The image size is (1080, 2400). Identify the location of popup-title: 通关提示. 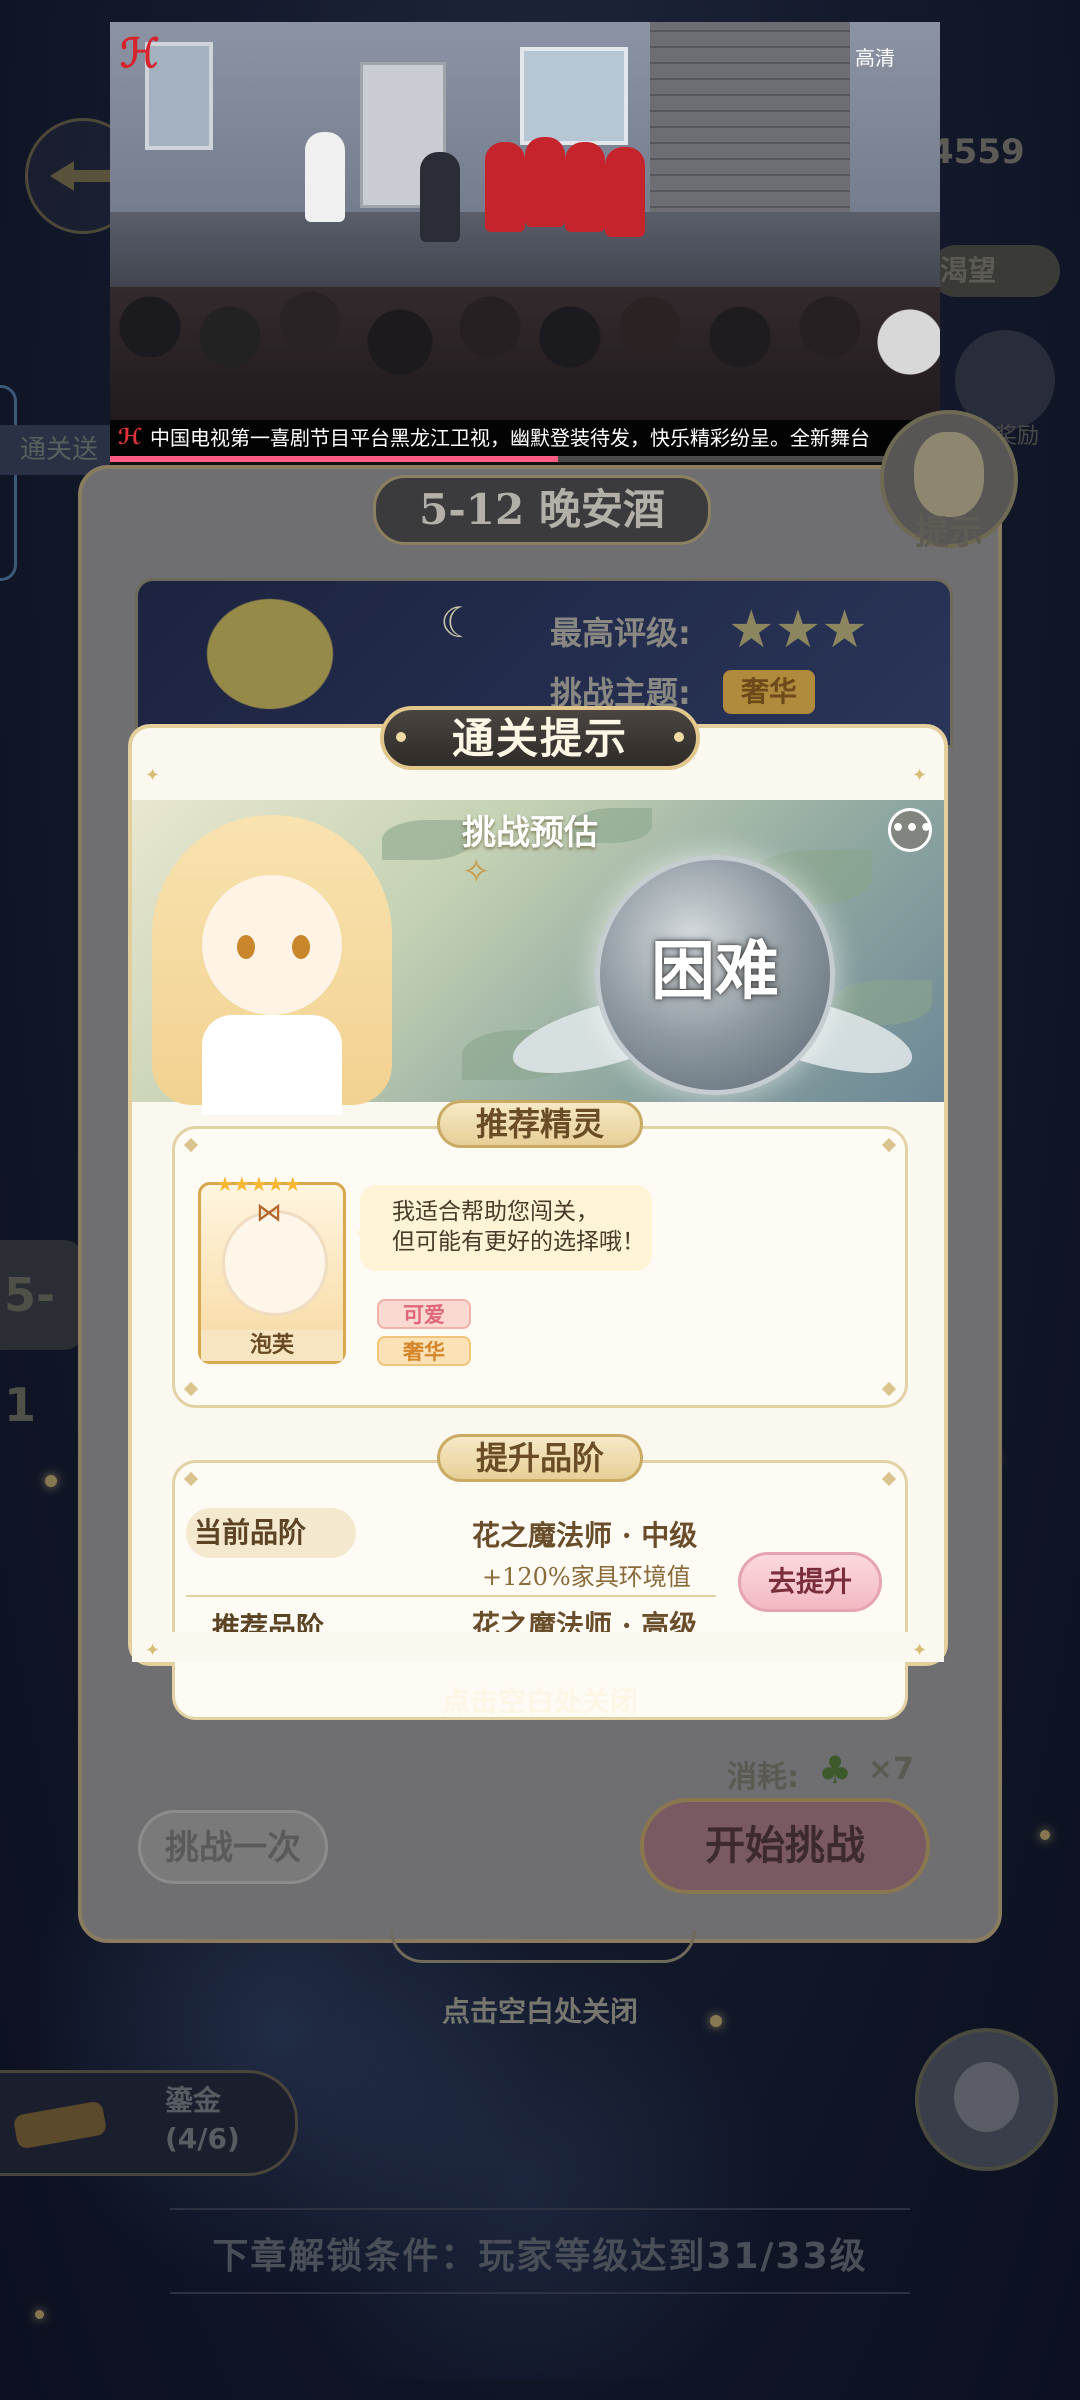
(540, 738).